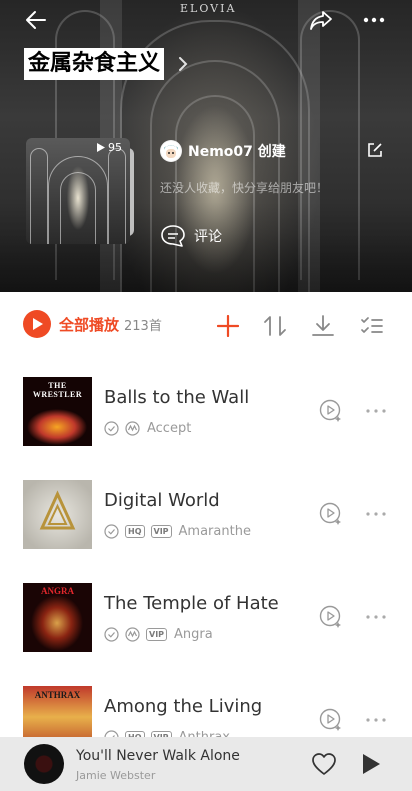 The width and height of the screenshot is (412, 791). What do you see at coordinates (57, 617) in the screenshot?
I see `album-art: ANGRA` at bounding box center [57, 617].